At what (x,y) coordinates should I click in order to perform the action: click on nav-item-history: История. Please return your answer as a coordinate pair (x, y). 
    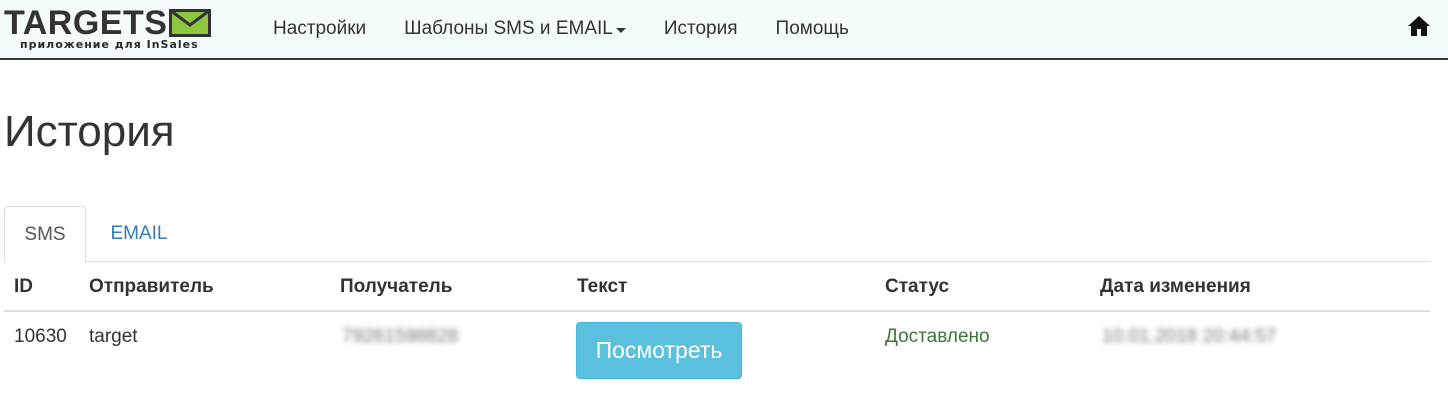
    Looking at the image, I should click on (701, 29).